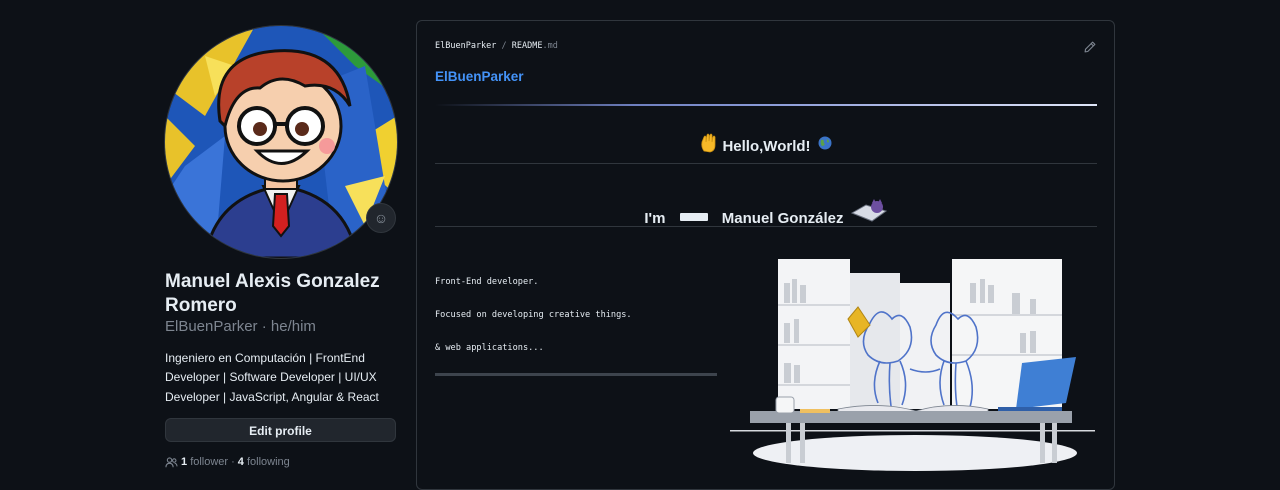 This screenshot has width=1280, height=490. I want to click on octocat-library-illustration, so click(912, 365).